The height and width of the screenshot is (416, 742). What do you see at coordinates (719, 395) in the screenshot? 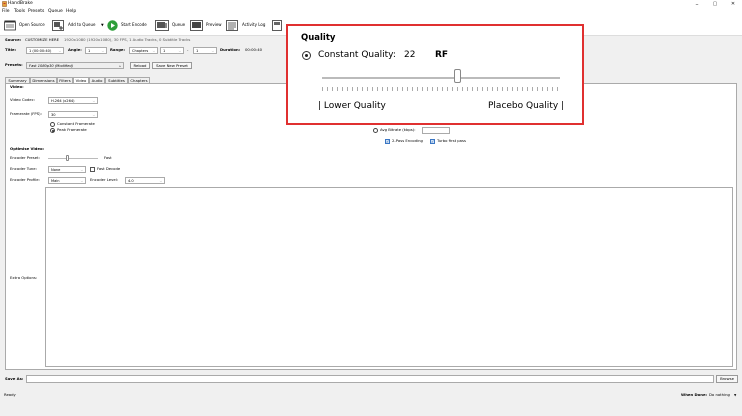
I see `when-done-select: Do nothing` at bounding box center [719, 395].